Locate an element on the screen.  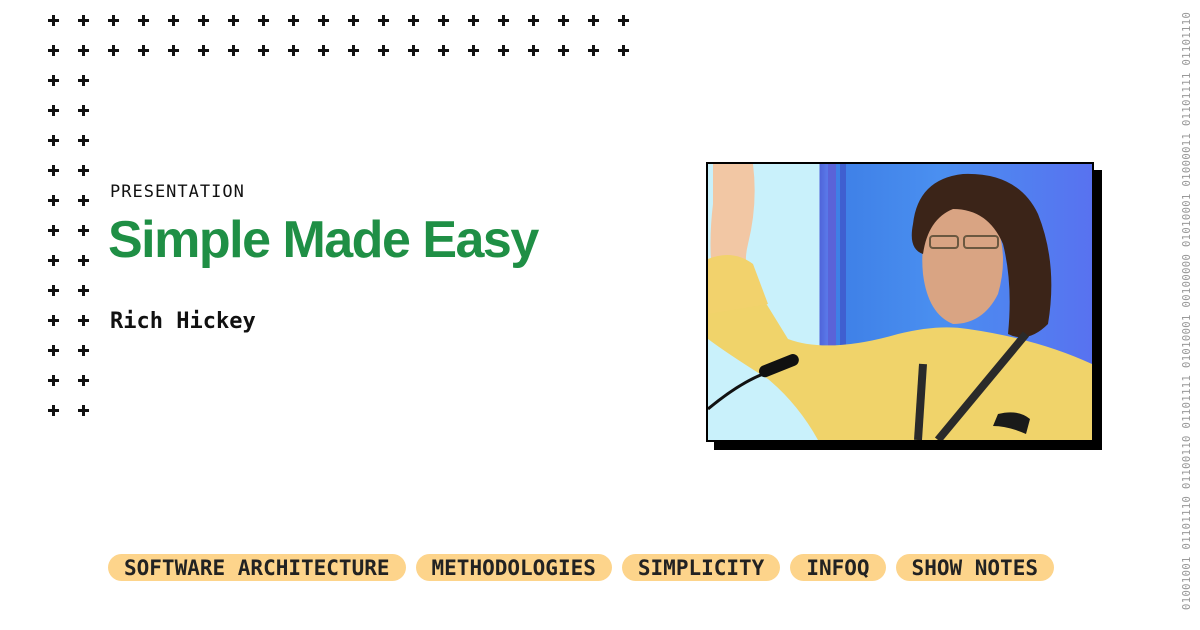
author-name: Rich Hickey is located at coordinates (183, 321).